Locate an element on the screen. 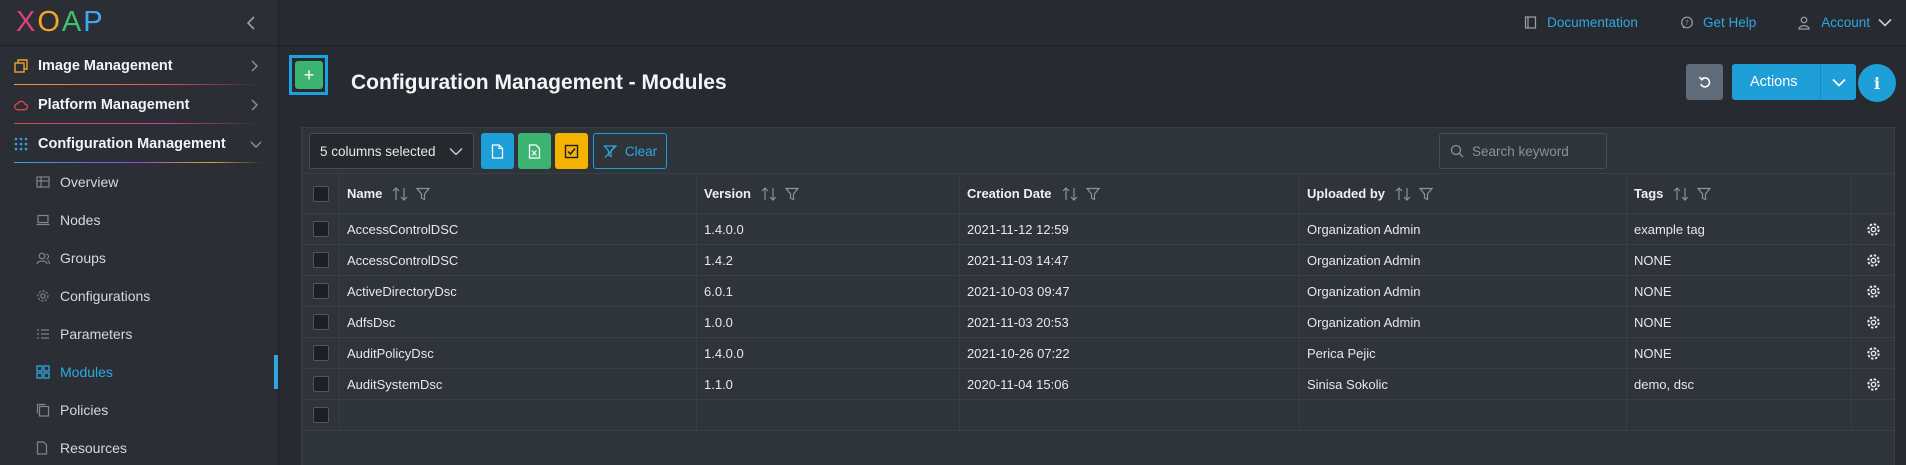 The width and height of the screenshot is (1906, 465). sidebar-item-label: Policies is located at coordinates (84, 410).